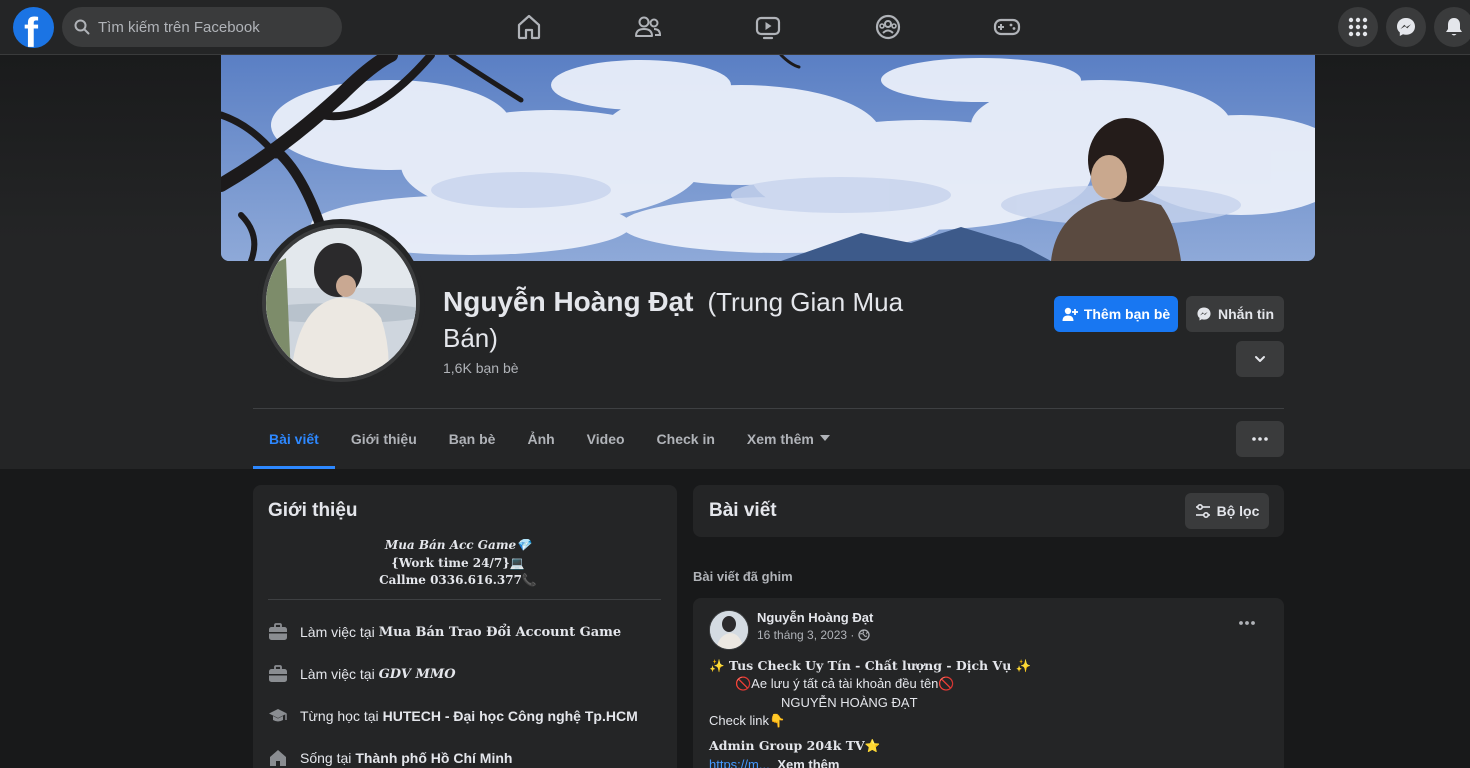  What do you see at coordinates (824, 438) in the screenshot?
I see `caret-down-icon` at bounding box center [824, 438].